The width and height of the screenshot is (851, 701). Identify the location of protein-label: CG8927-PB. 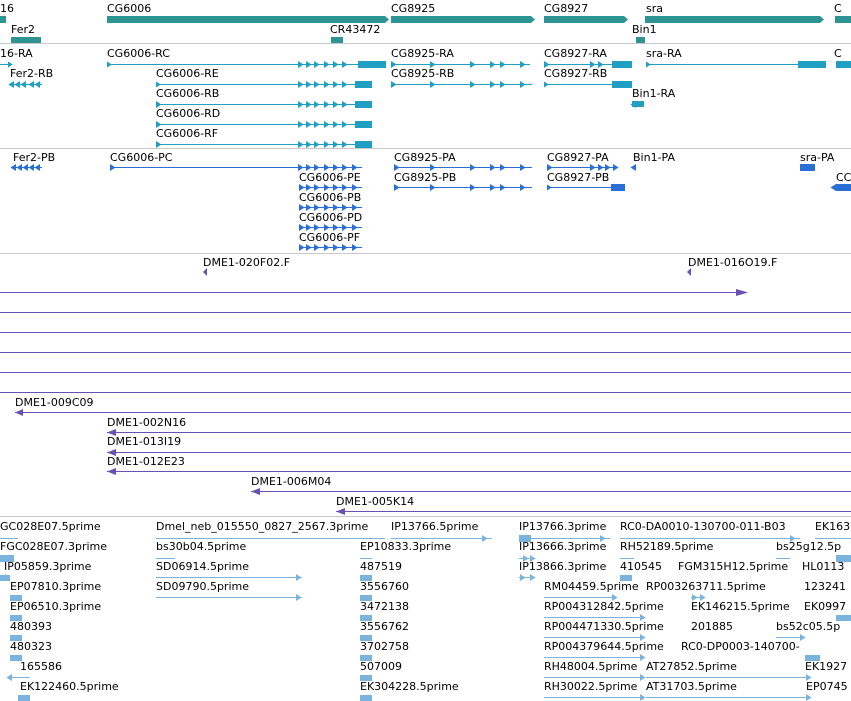
(578, 177).